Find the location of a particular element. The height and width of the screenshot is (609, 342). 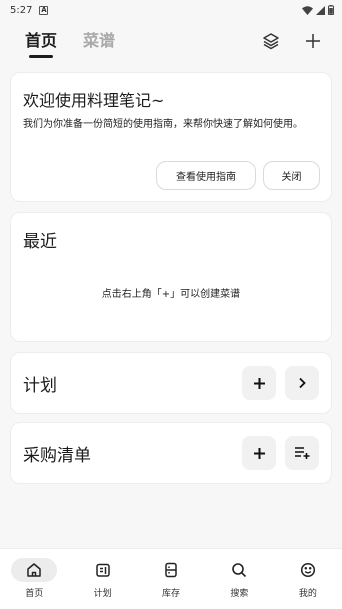

view-guide-button: 查看使用指南 is located at coordinates (206, 175).